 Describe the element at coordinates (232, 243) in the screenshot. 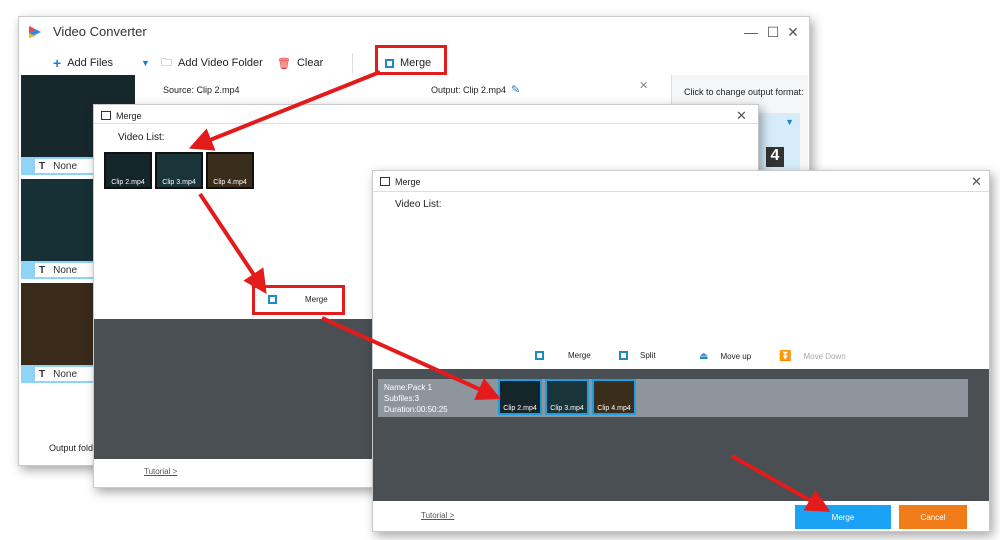

I see `arrow-to-merge-action` at that location.